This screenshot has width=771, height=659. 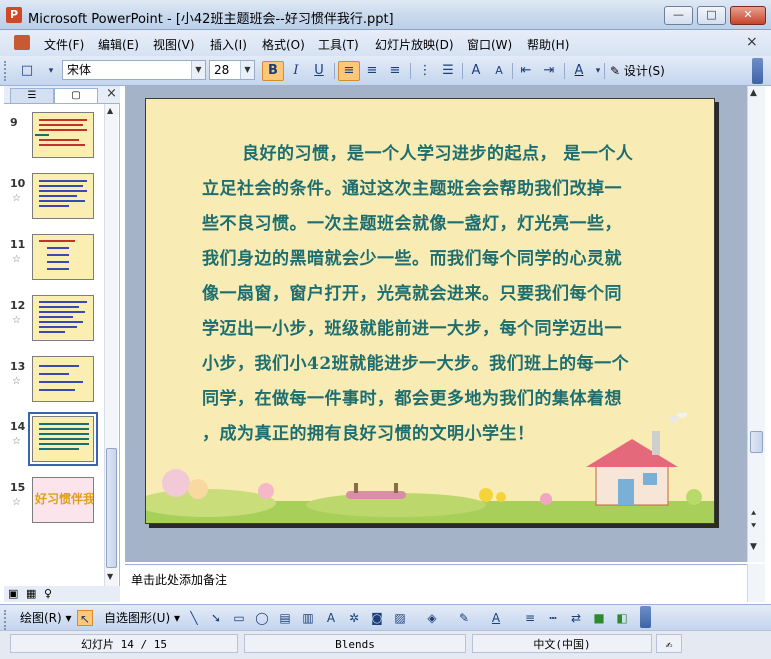 I want to click on font-size-dropdown-icon: ▼, so click(x=247, y=70).